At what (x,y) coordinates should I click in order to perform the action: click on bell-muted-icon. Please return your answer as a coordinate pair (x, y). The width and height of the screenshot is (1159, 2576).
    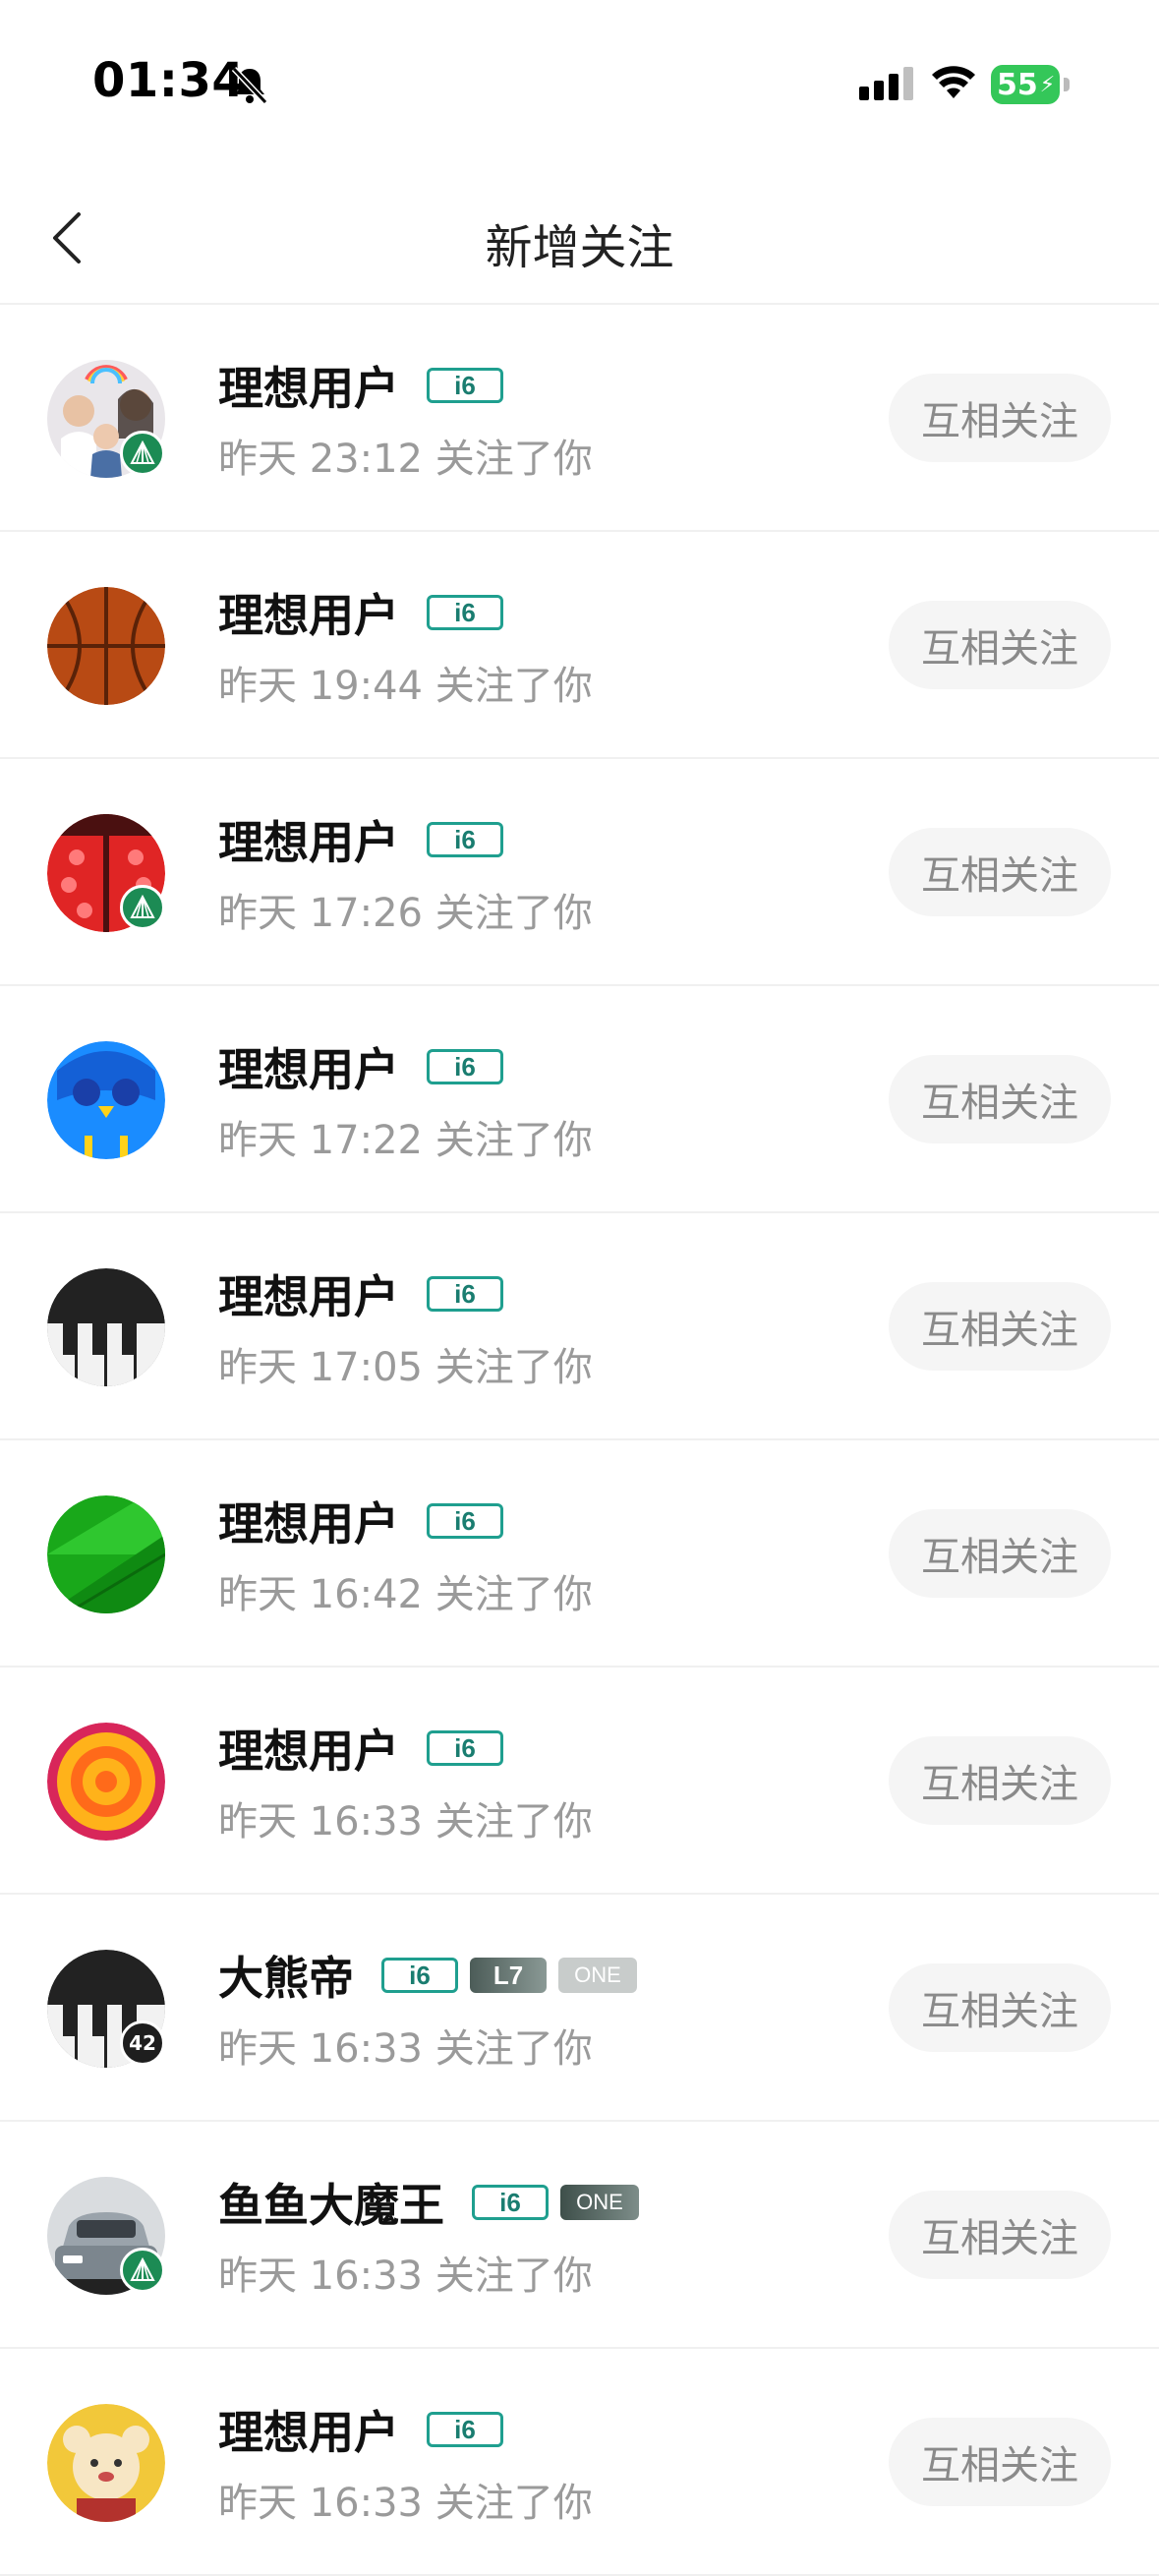
    Looking at the image, I should click on (249, 85).